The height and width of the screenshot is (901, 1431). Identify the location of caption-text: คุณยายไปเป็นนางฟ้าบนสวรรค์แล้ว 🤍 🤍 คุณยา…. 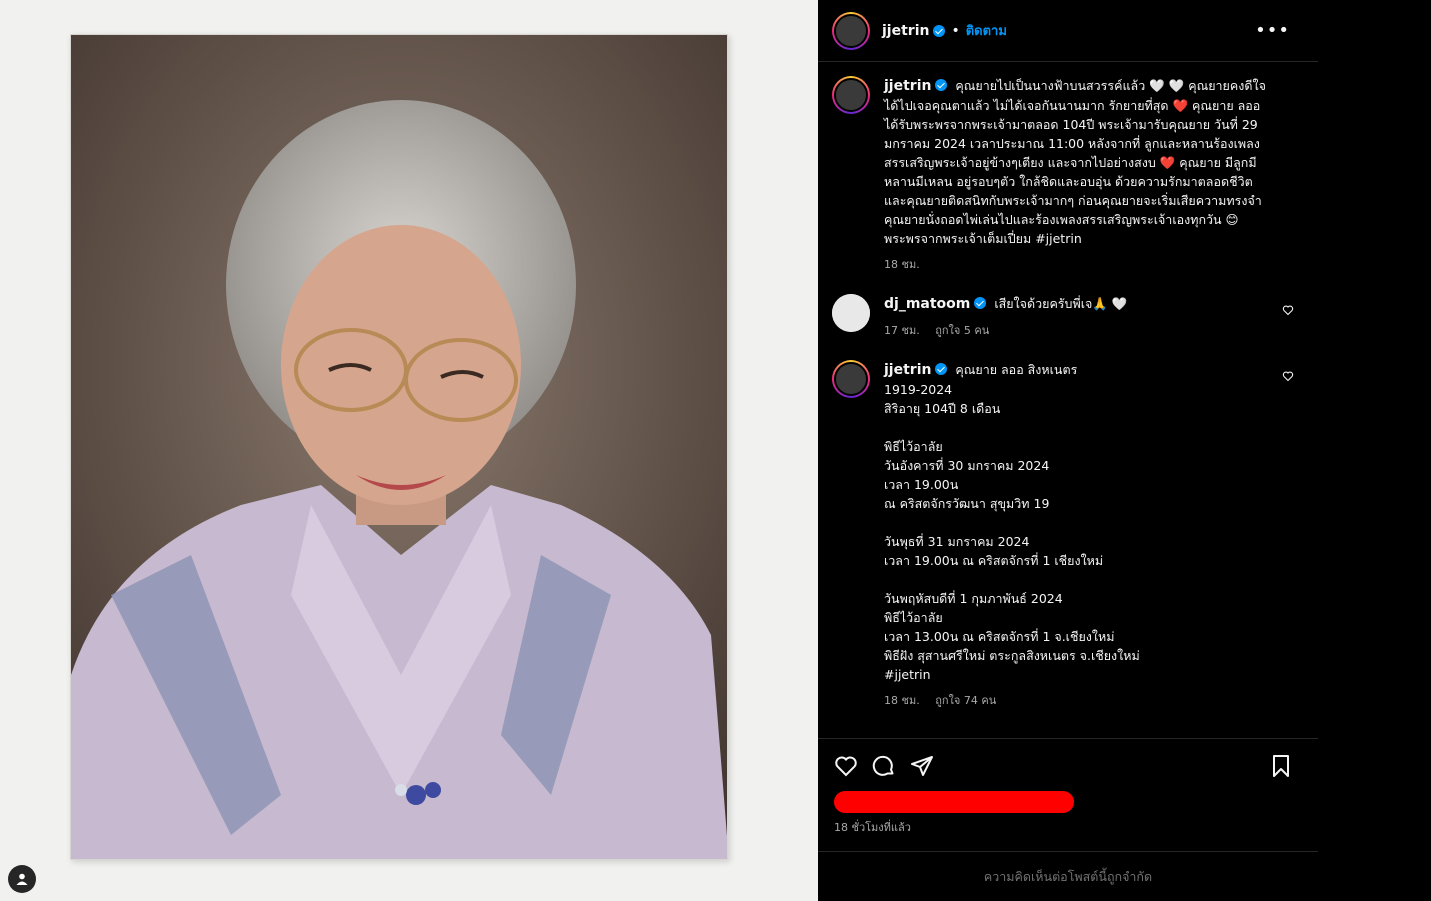
(1075, 162).